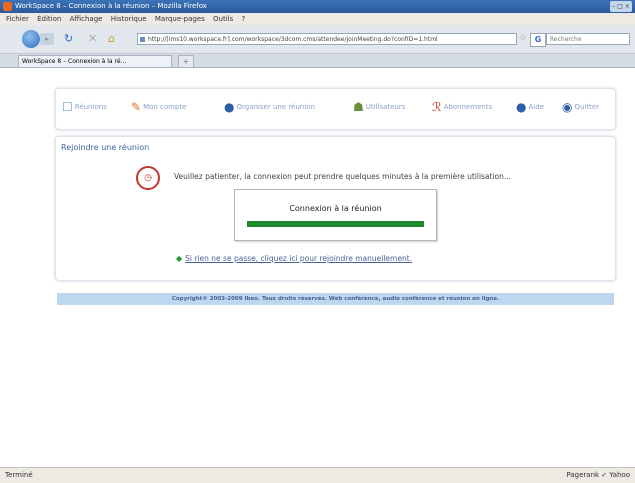 This screenshot has width=635, height=483. I want to click on nav-item-subscriptions: ℛ Abonnements, so click(462, 107).